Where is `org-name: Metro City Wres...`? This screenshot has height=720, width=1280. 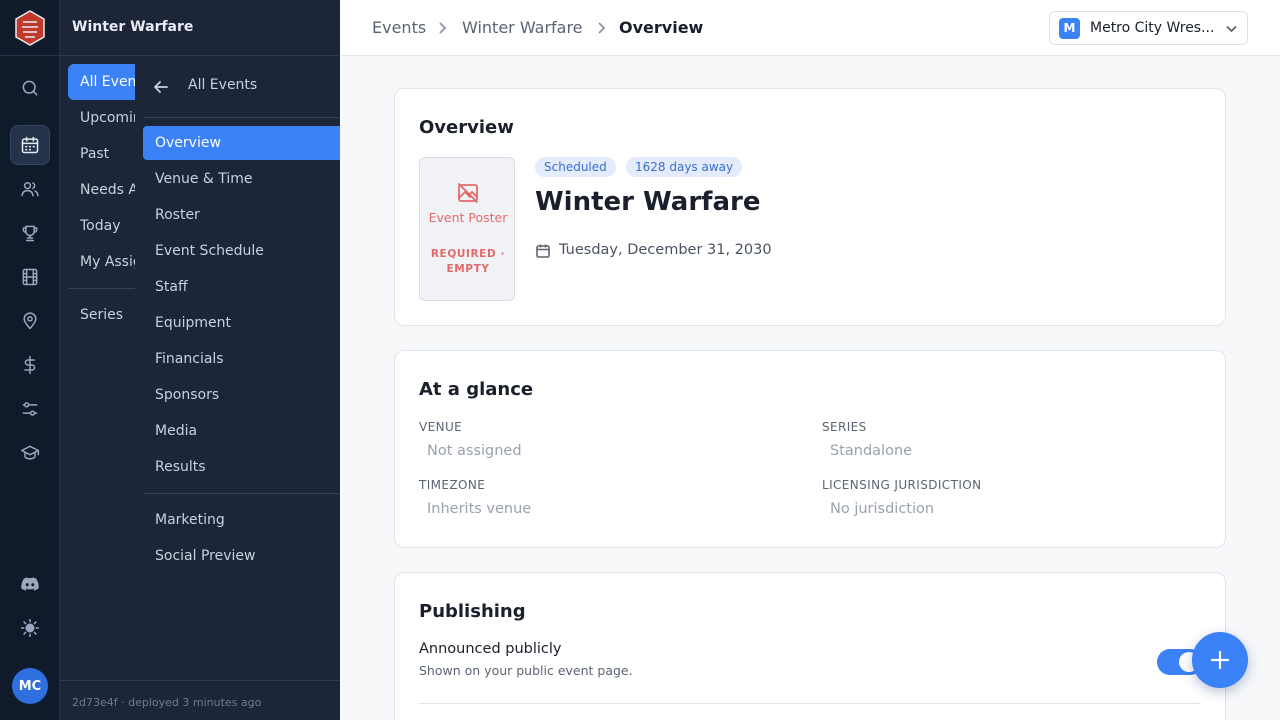 org-name: Metro City Wres... is located at coordinates (1152, 28).